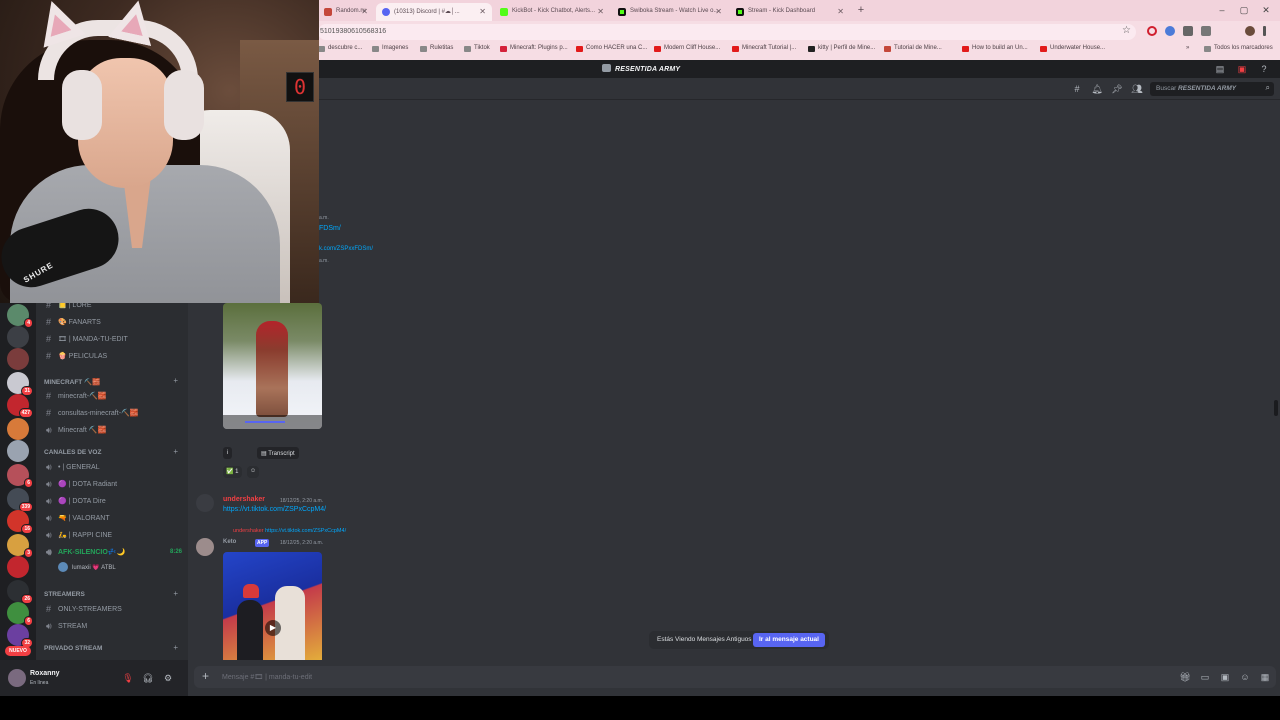  I want to click on window-icon: ▣, so click(1242, 69).